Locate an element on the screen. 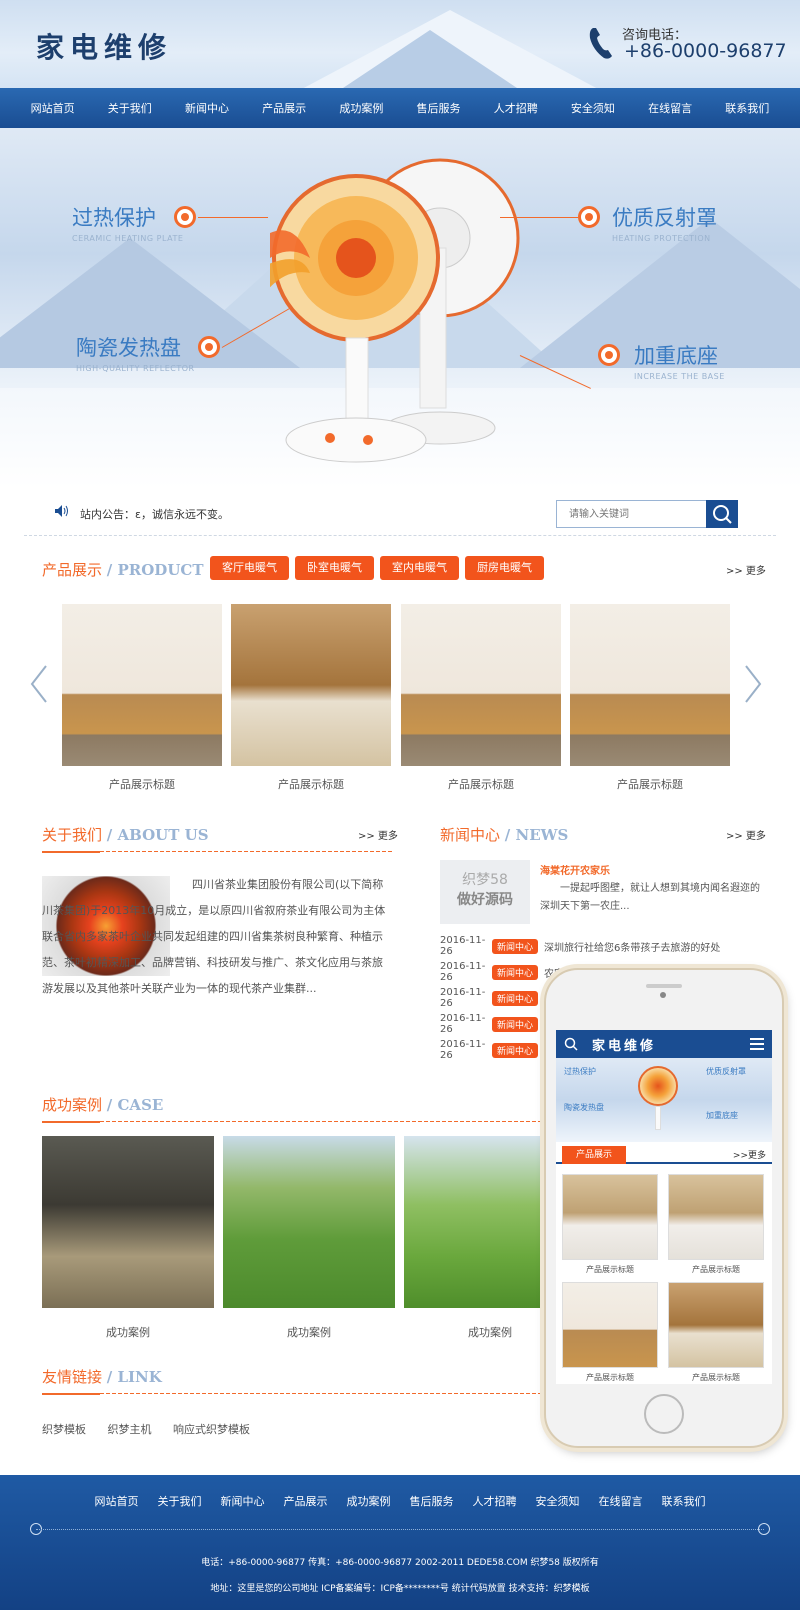 The width and height of the screenshot is (800, 1610). friend-link: 织梦主机 is located at coordinates (130, 1429).